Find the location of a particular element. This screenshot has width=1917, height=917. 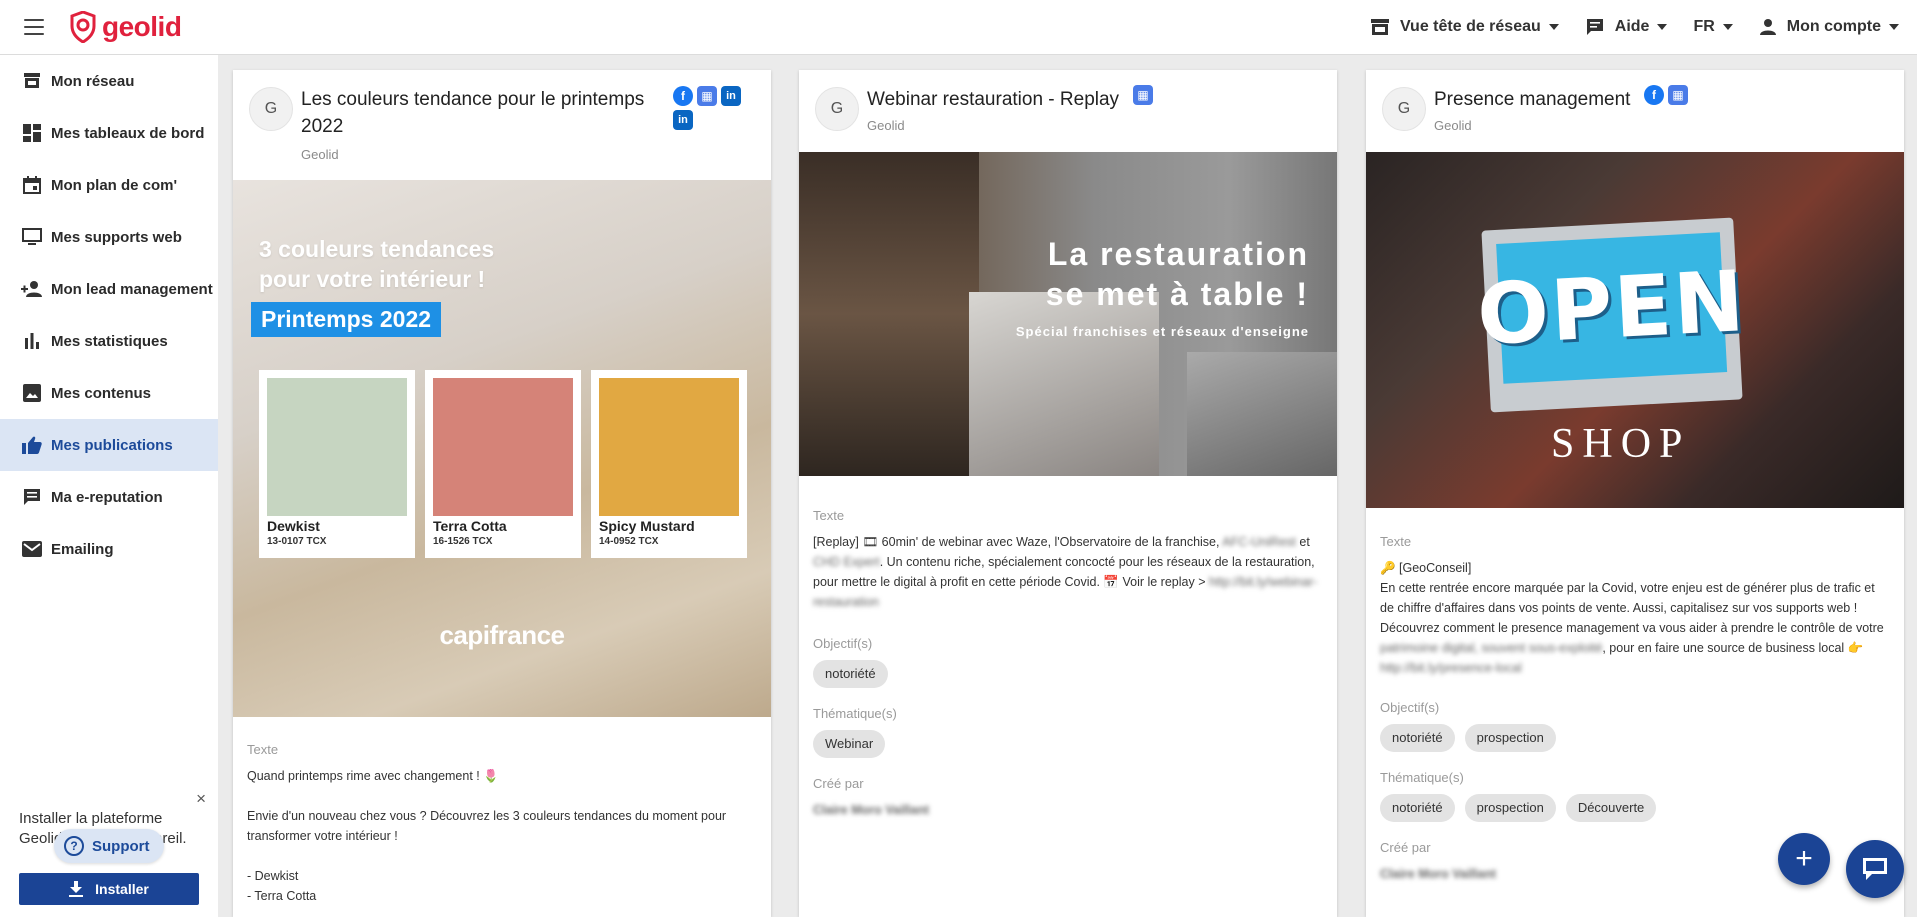

shop-text: SHOP is located at coordinates (1621, 444).